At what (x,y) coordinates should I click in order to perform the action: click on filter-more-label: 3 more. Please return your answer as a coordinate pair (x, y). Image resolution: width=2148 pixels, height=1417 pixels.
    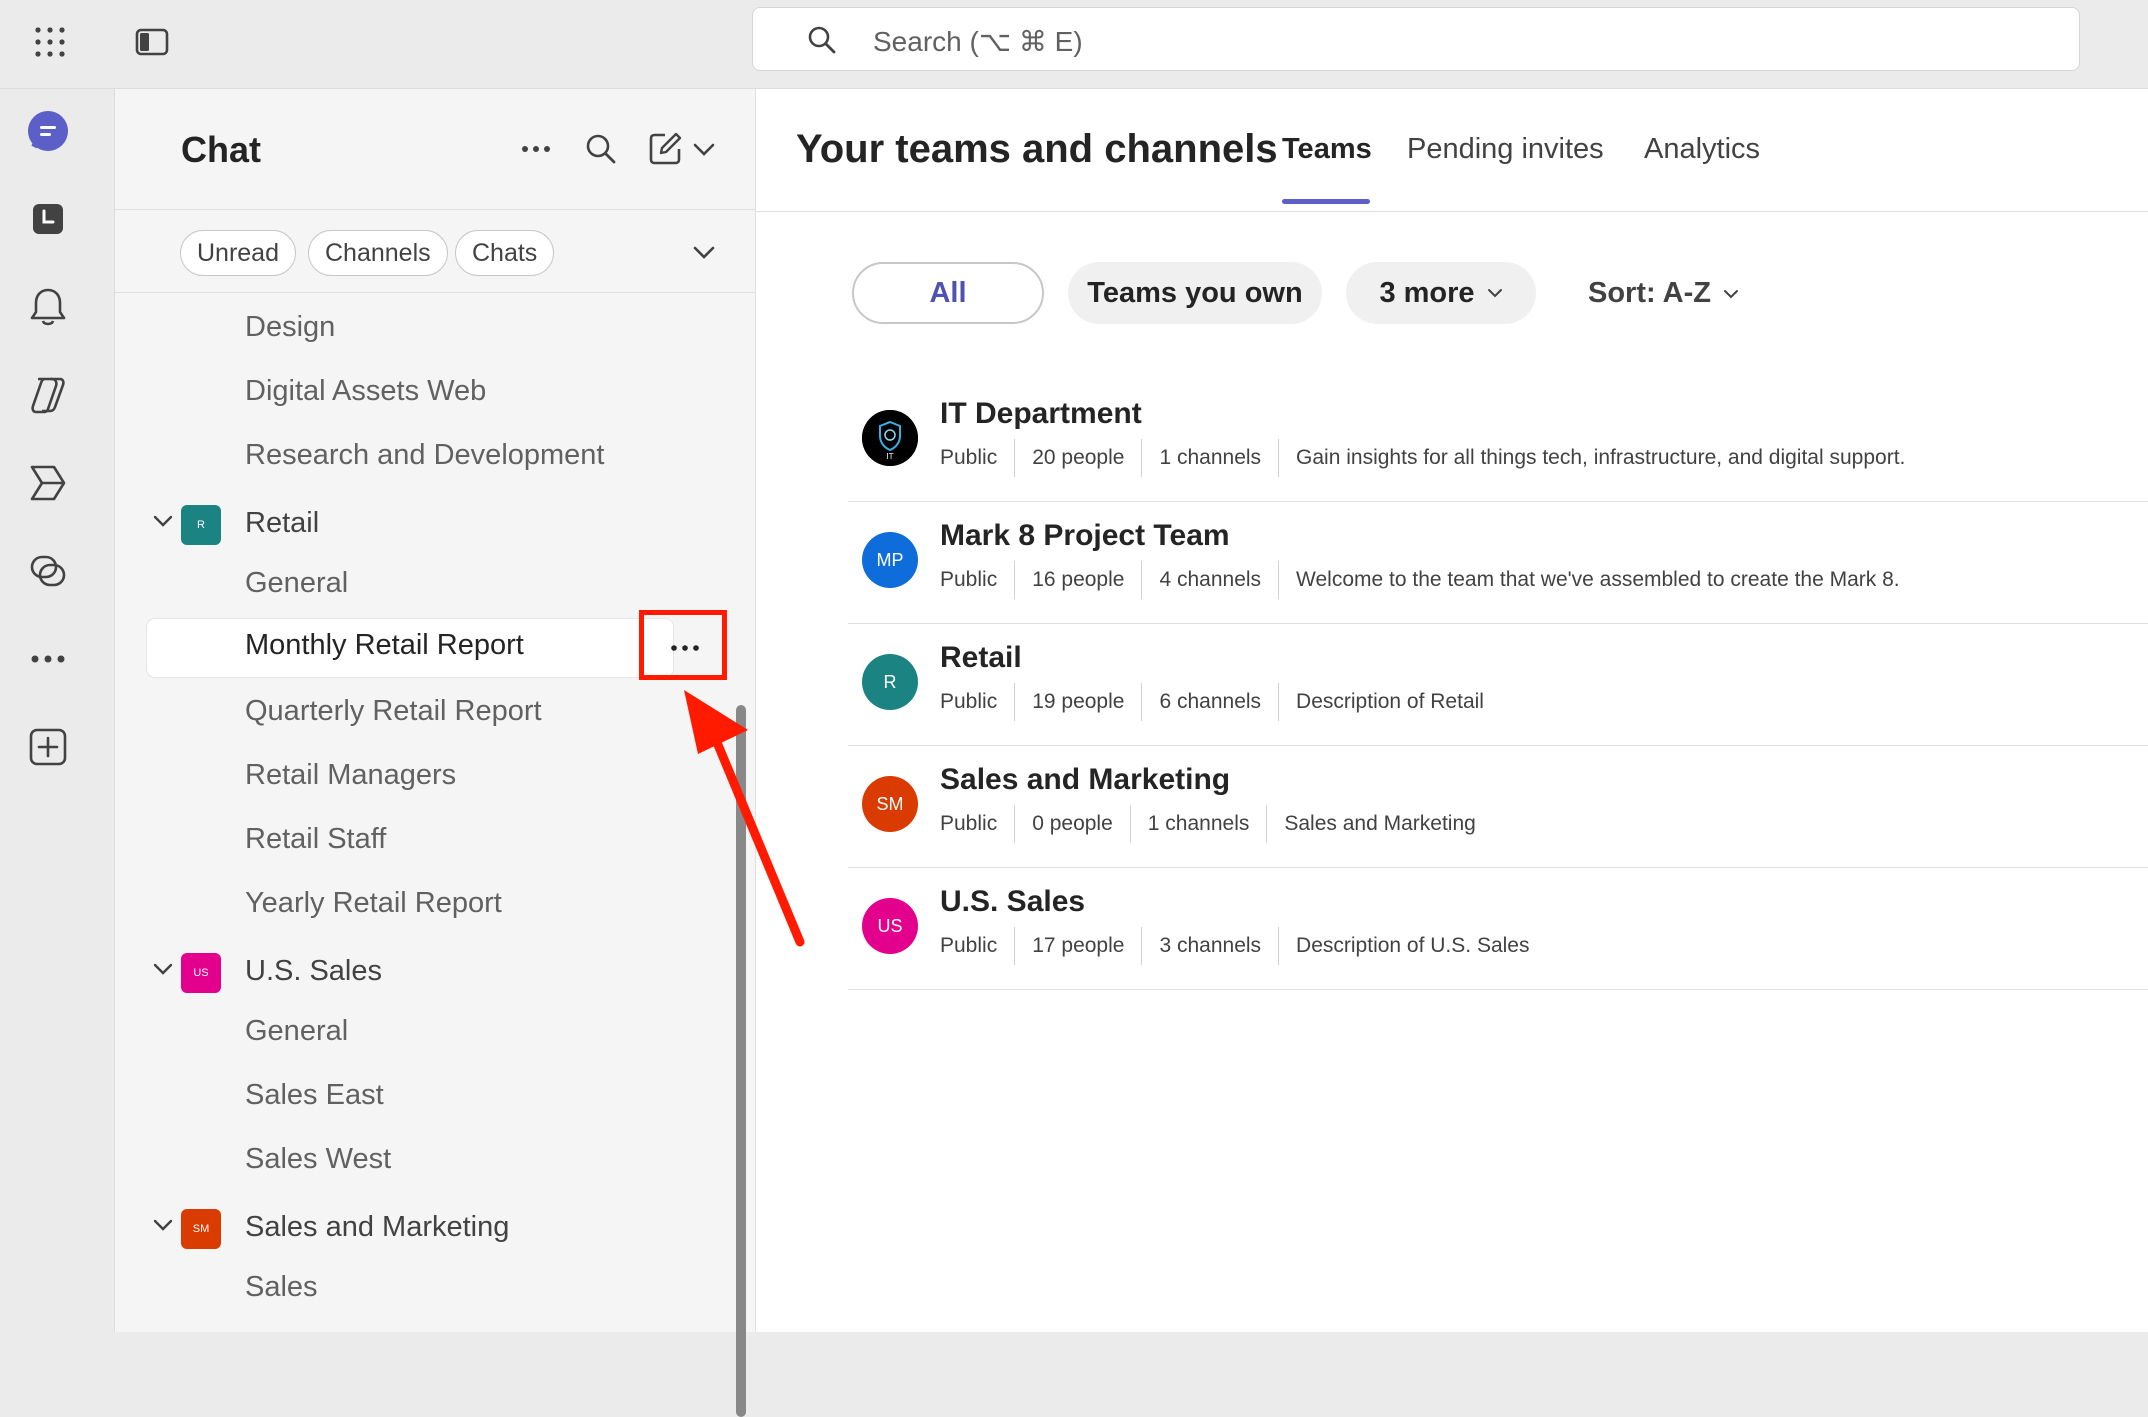
    Looking at the image, I should click on (1427, 292).